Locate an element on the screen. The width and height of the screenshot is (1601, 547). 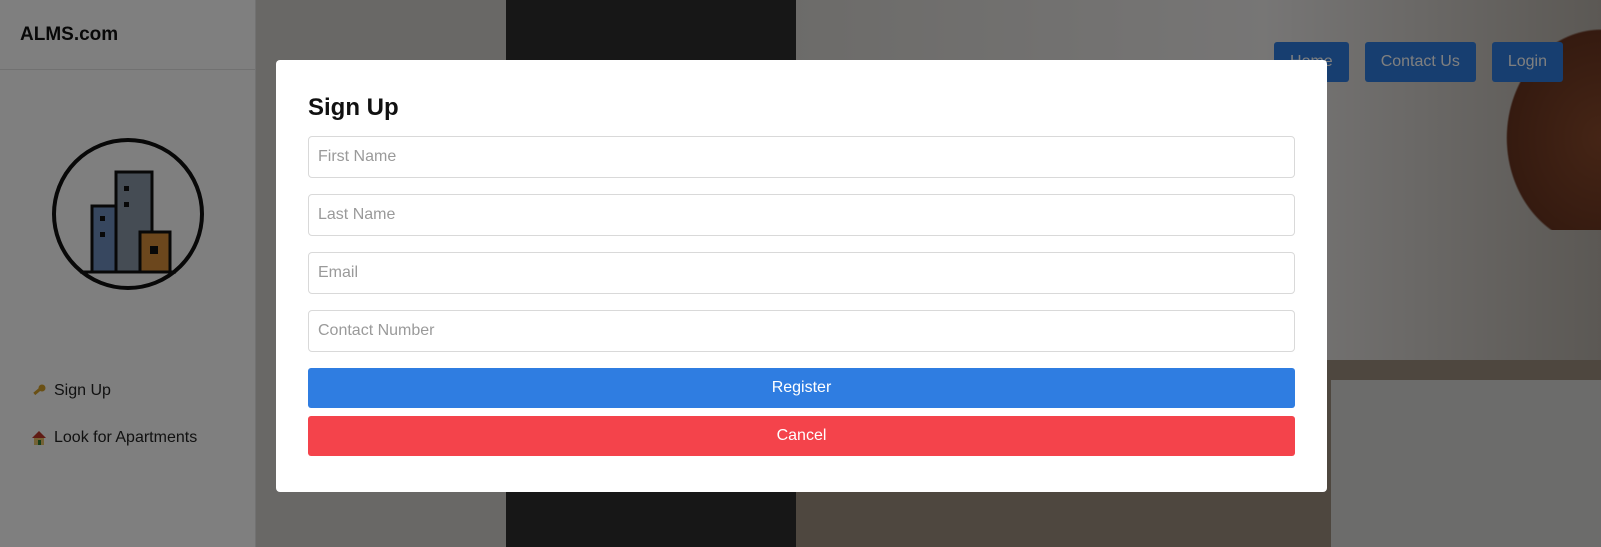
contact-number-field is located at coordinates (801, 331).